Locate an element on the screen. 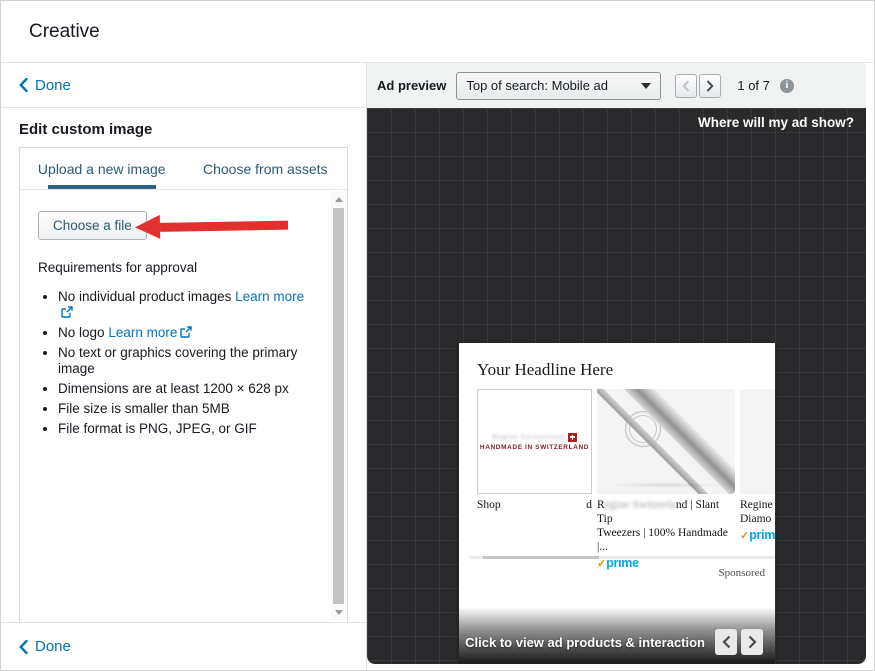 This screenshot has width=875, height=671. product-image-tile is located at coordinates (666, 441).